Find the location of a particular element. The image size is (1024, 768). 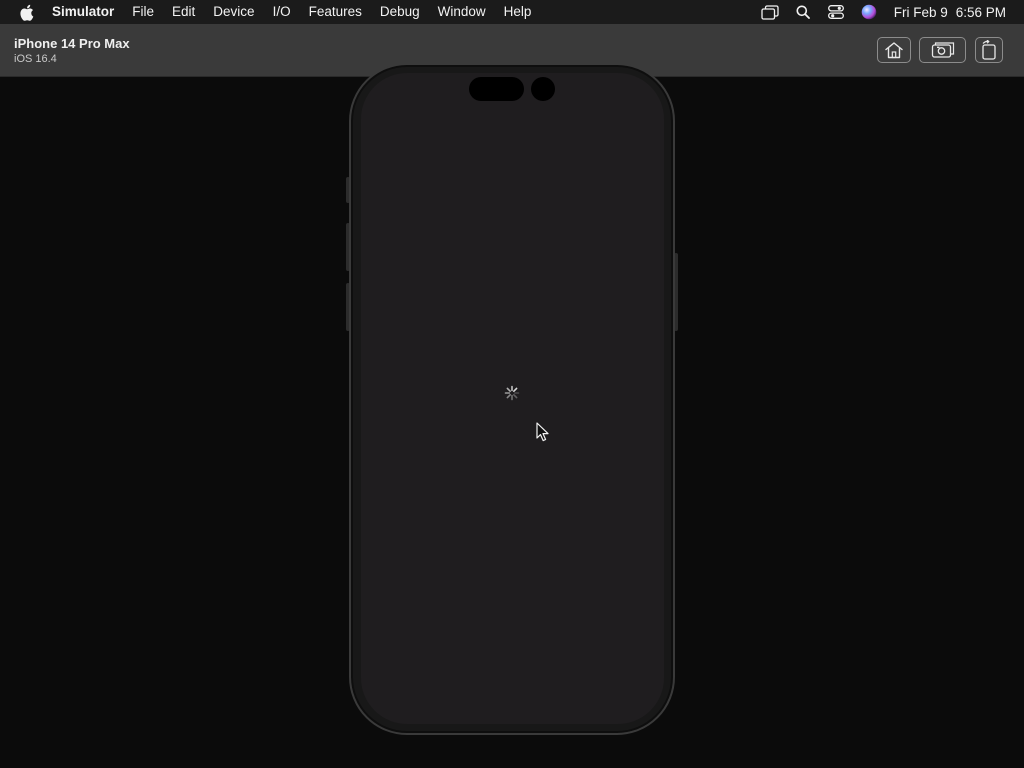

screenshot-button is located at coordinates (942, 50).